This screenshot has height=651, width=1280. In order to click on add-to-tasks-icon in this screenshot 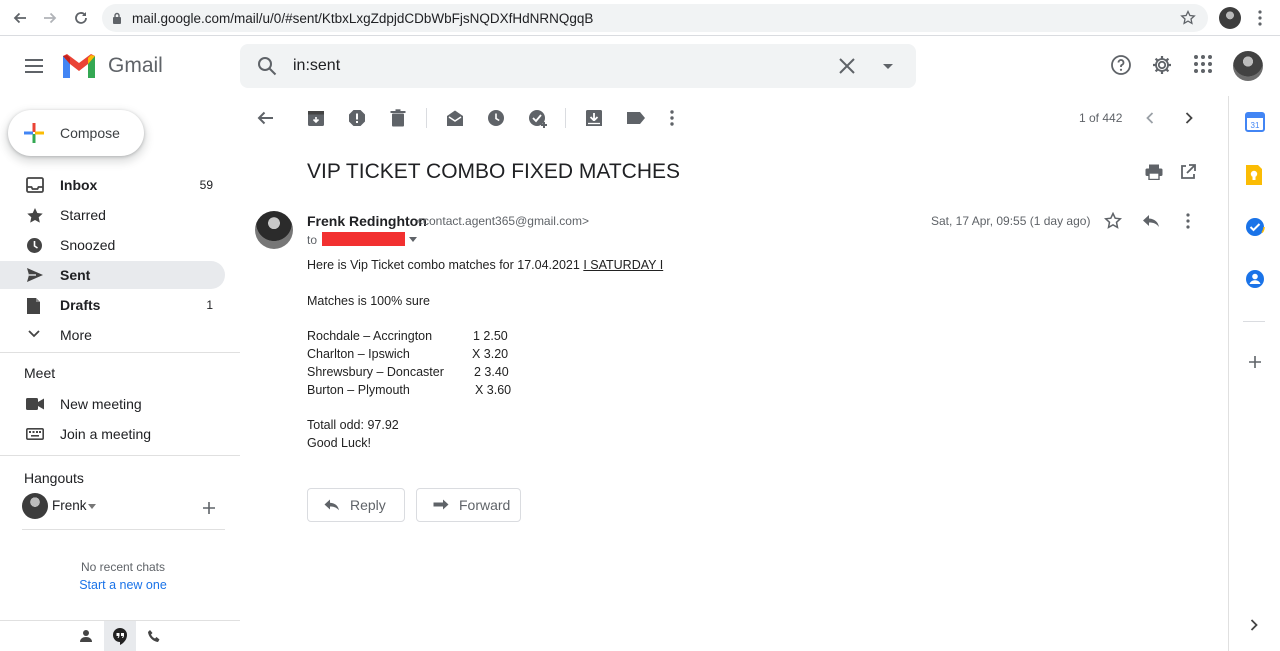, I will do `click(538, 119)`.